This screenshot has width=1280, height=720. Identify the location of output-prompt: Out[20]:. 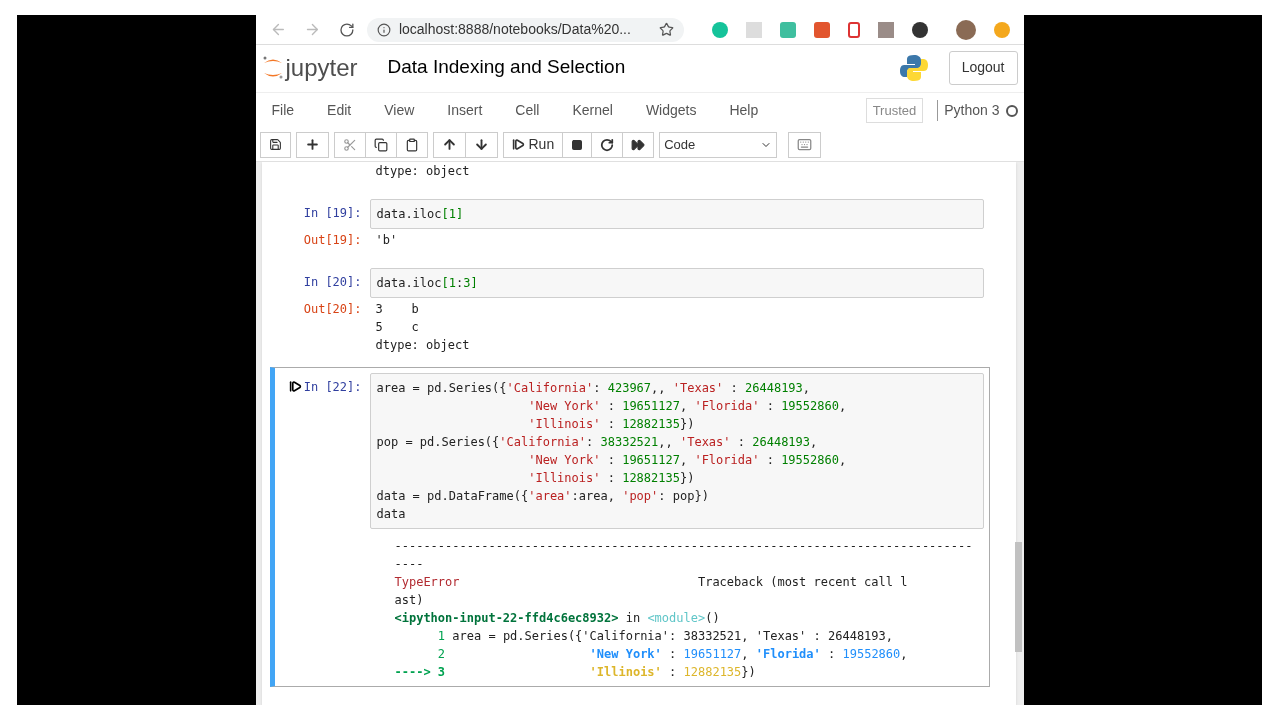
(332, 309).